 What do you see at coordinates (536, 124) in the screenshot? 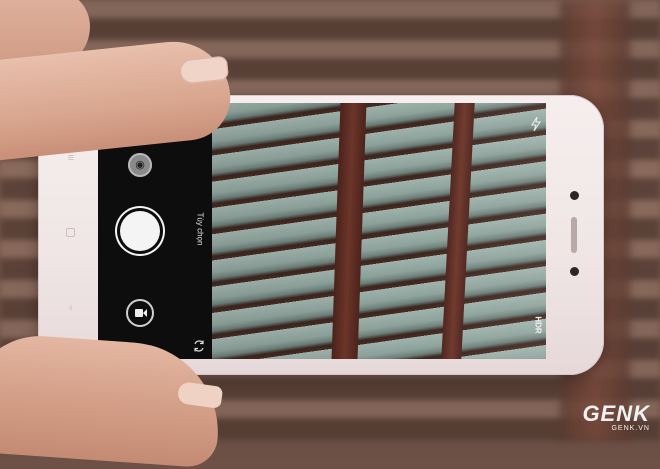
I see `flash-icon` at bounding box center [536, 124].